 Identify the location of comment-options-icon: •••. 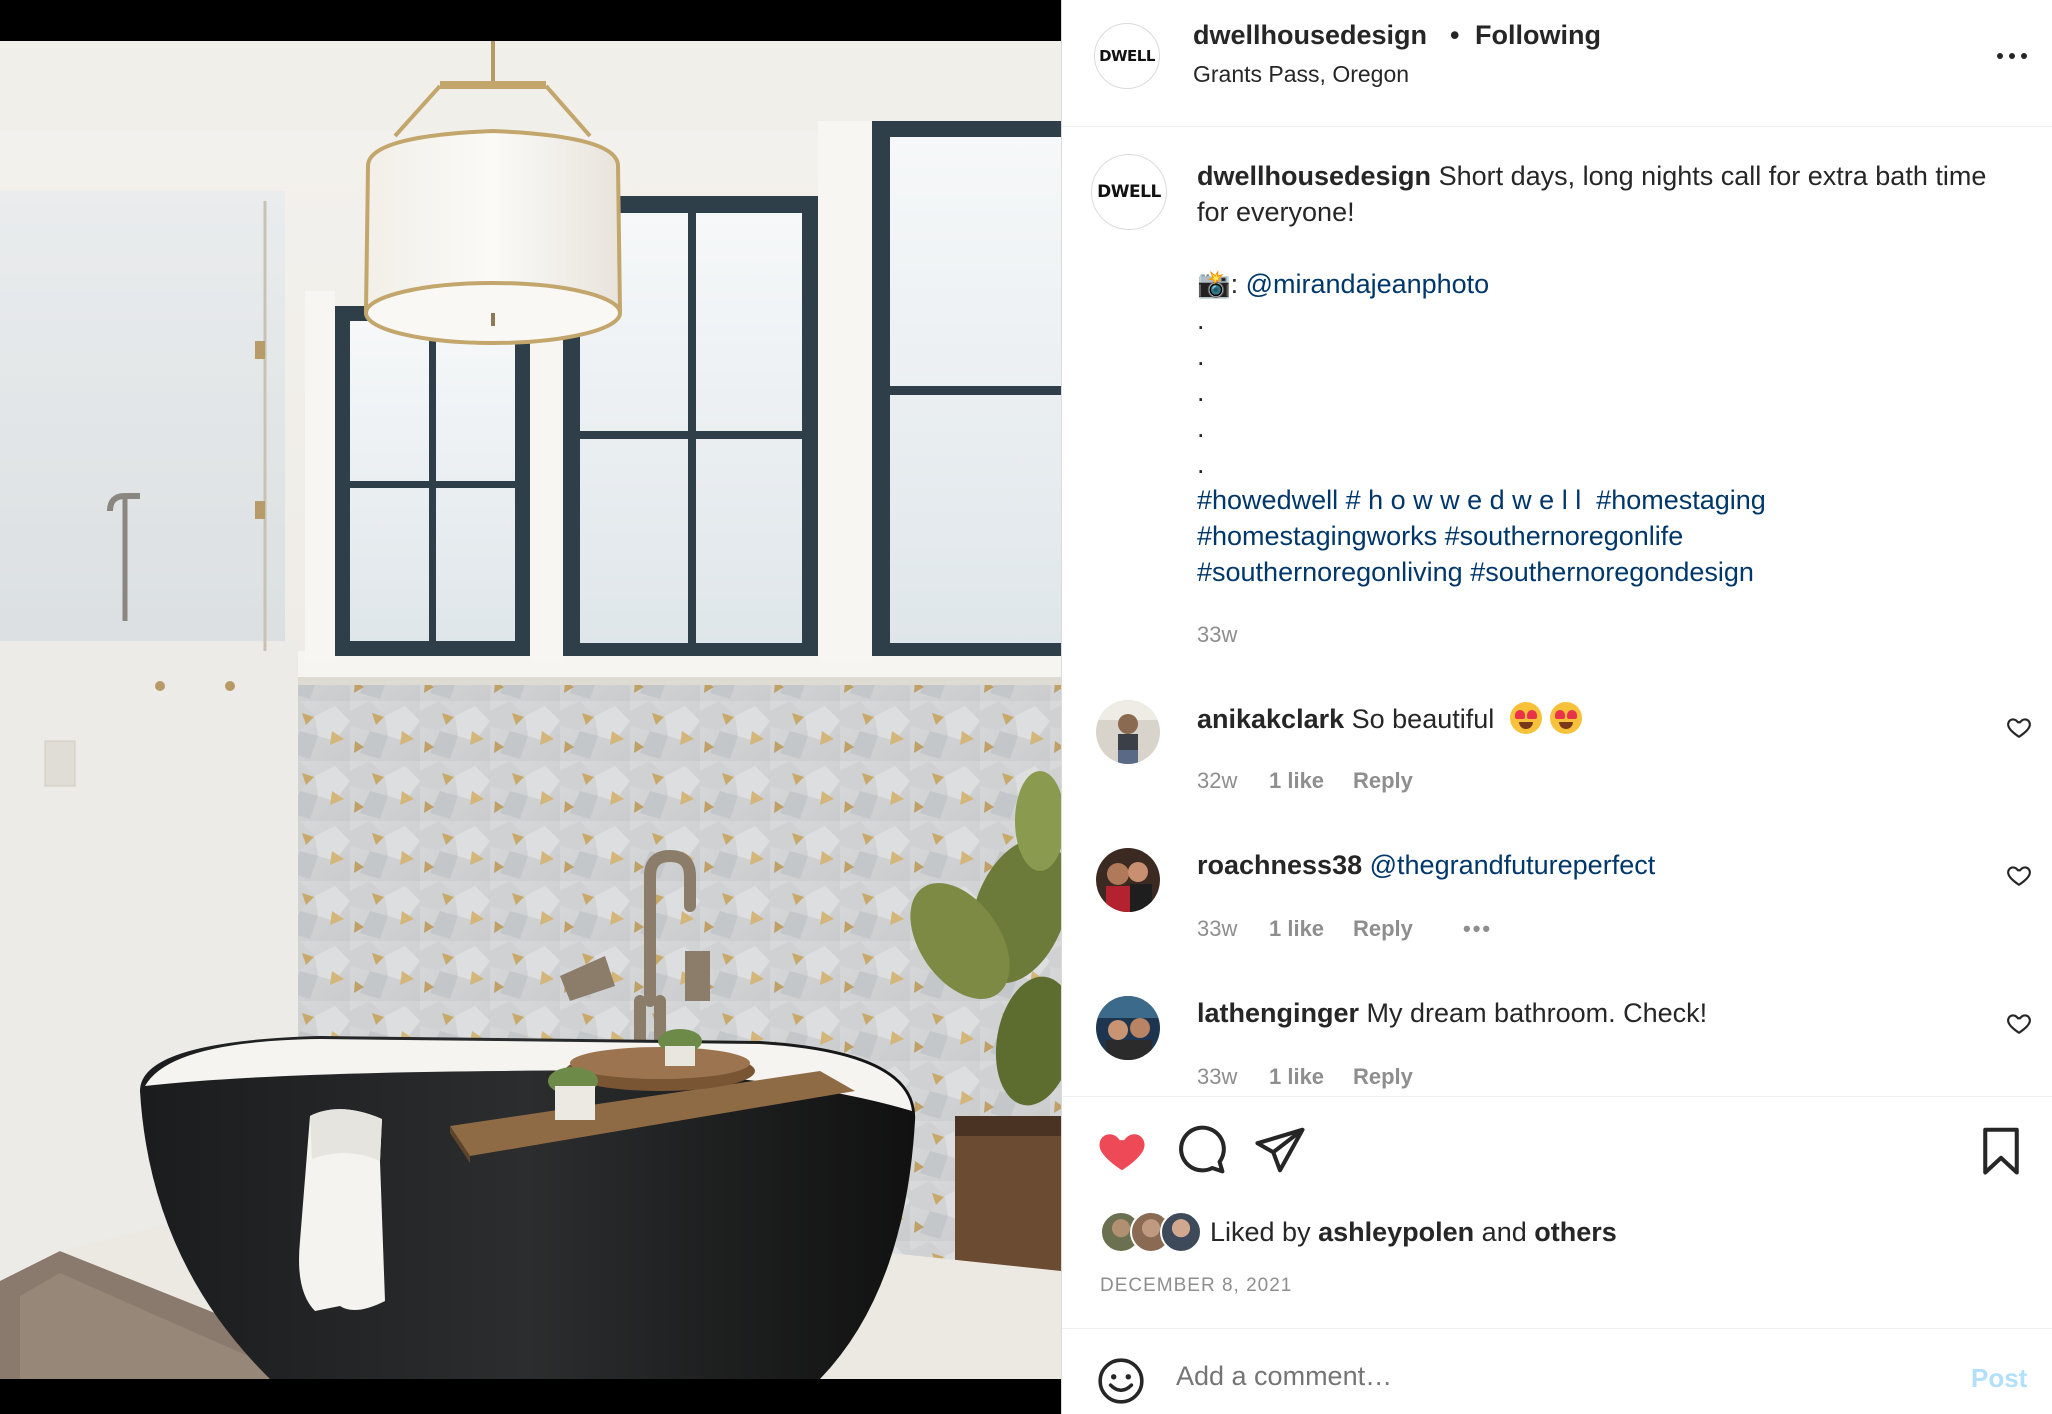
(1477, 929).